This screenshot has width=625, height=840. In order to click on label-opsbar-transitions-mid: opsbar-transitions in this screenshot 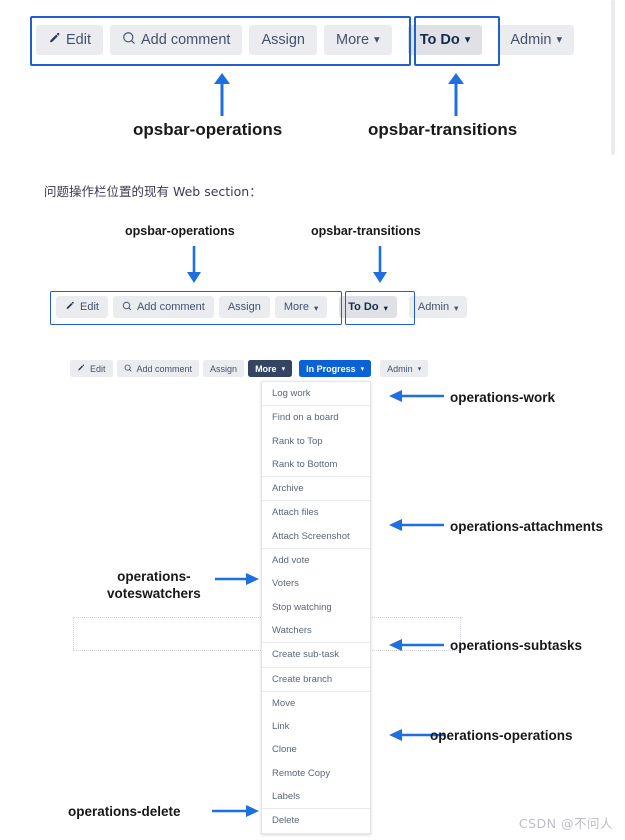, I will do `click(366, 231)`.